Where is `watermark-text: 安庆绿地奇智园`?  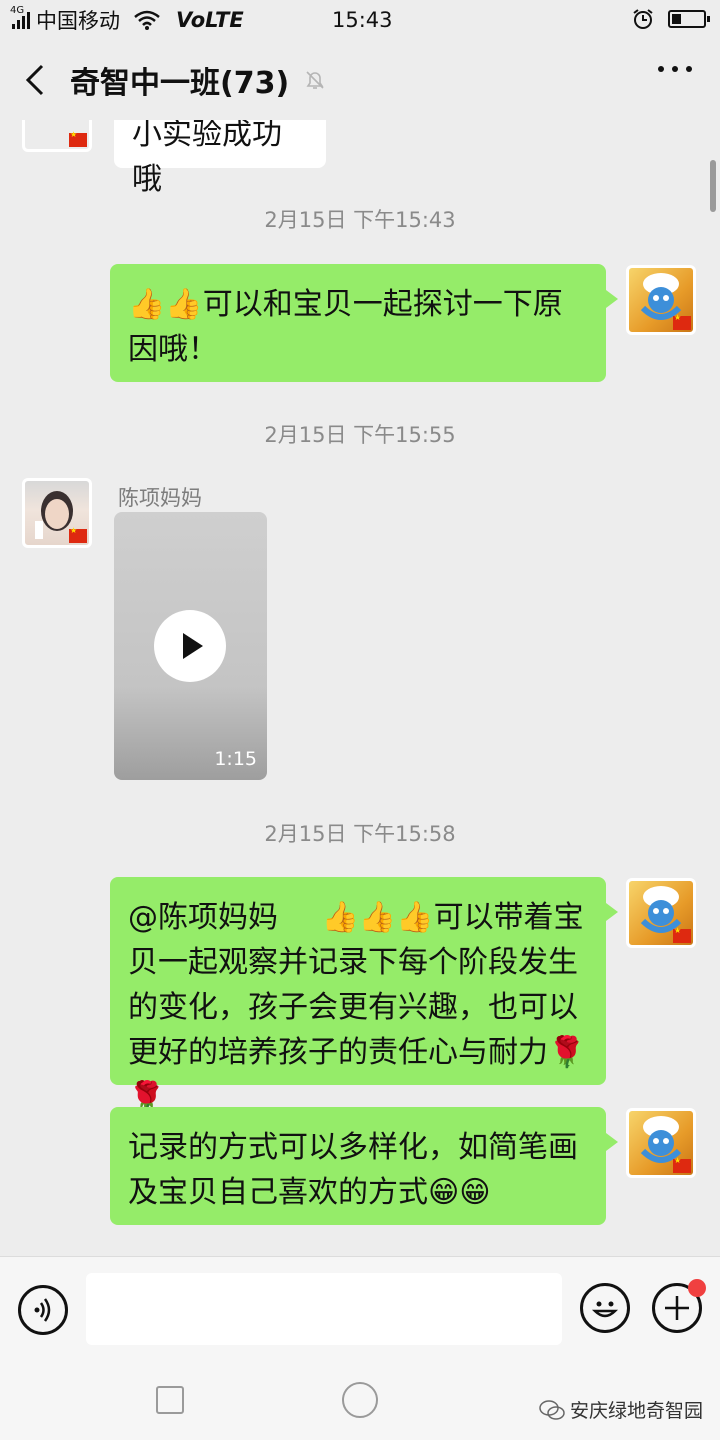 watermark-text: 安庆绿地奇智园 is located at coordinates (637, 1411).